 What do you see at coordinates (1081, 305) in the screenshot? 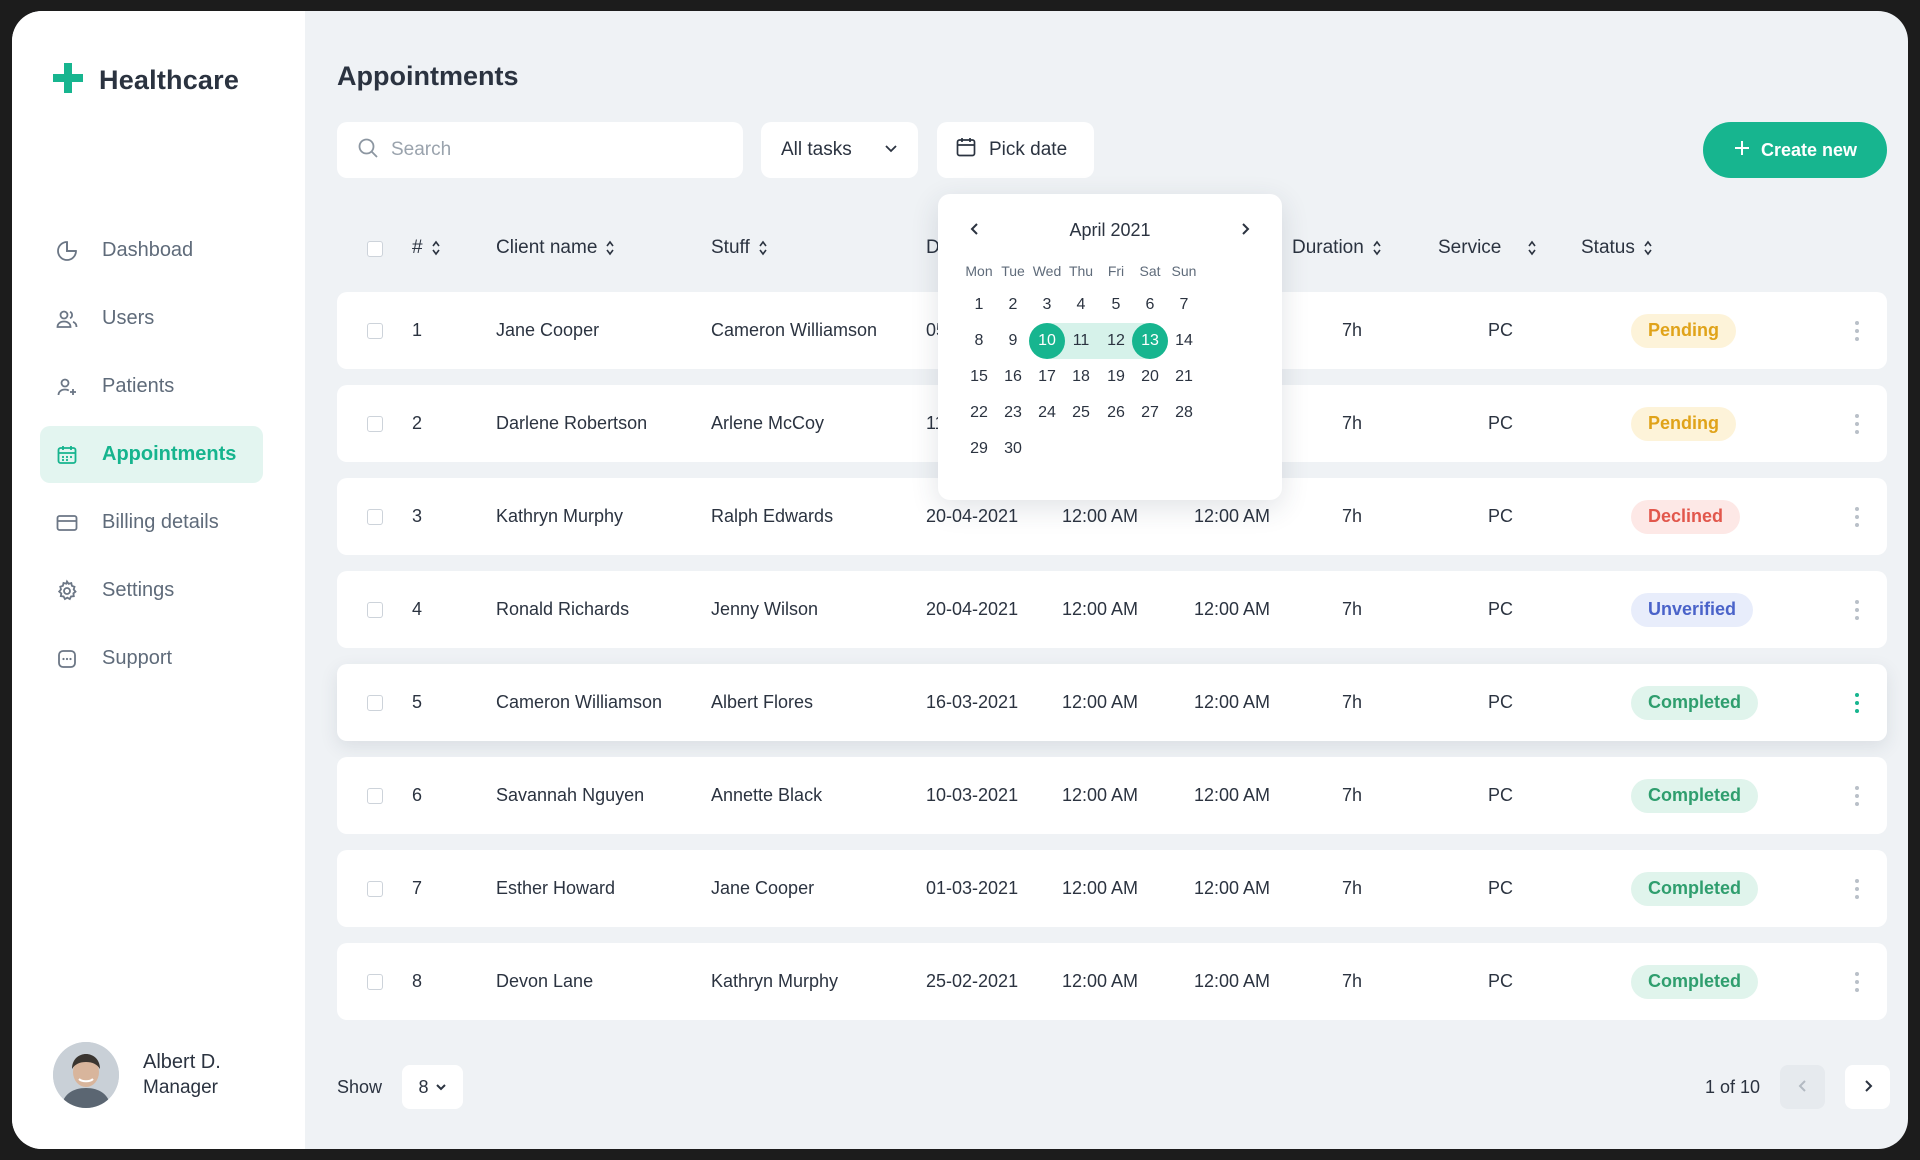
I see `calendar-day: 4` at bounding box center [1081, 305].